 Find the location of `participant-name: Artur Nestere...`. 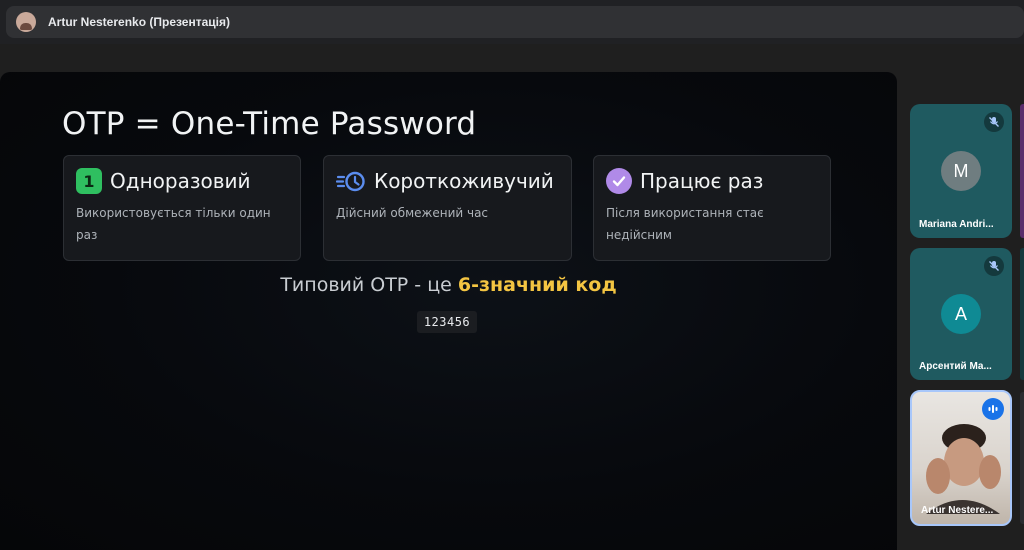

participant-name: Artur Nestere... is located at coordinates (957, 510).